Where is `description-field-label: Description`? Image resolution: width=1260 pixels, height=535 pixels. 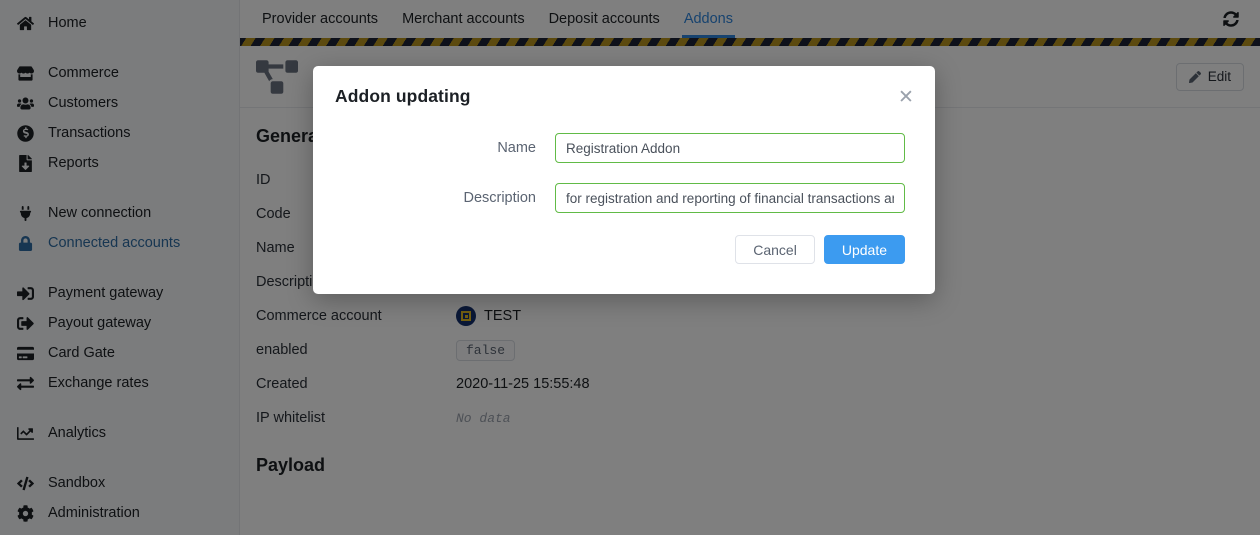 description-field-label: Description is located at coordinates (499, 198).